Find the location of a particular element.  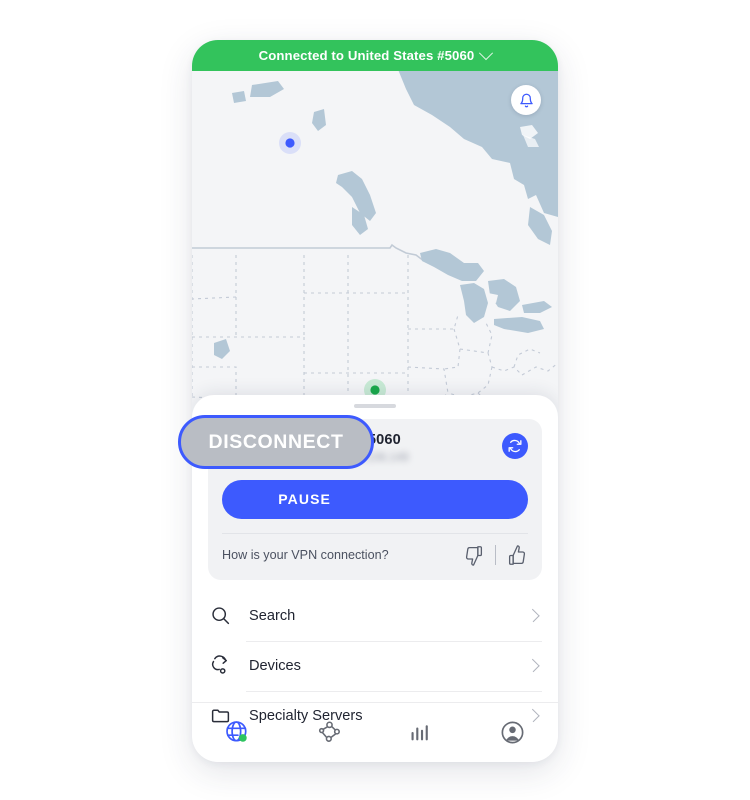

bottom-tab-bar is located at coordinates (375, 732).